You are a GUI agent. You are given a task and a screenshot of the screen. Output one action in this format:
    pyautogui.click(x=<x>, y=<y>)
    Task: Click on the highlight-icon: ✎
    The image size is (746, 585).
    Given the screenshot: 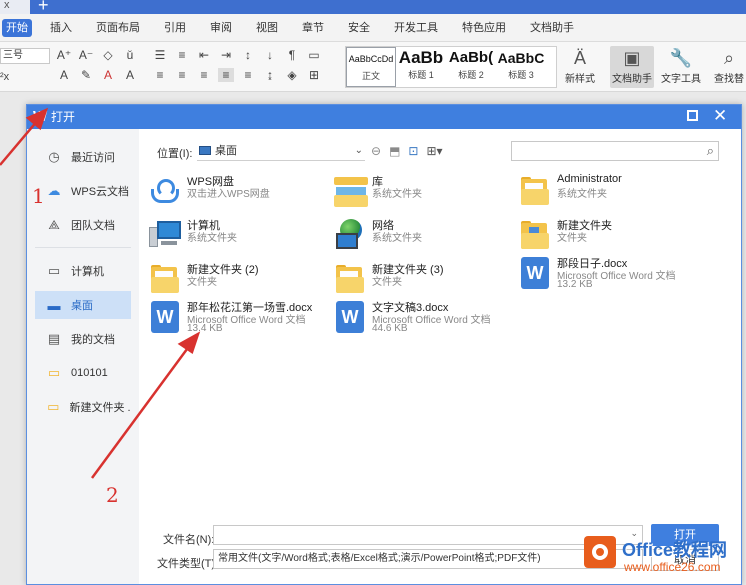 What is the action you would take?
    pyautogui.click(x=86, y=75)
    